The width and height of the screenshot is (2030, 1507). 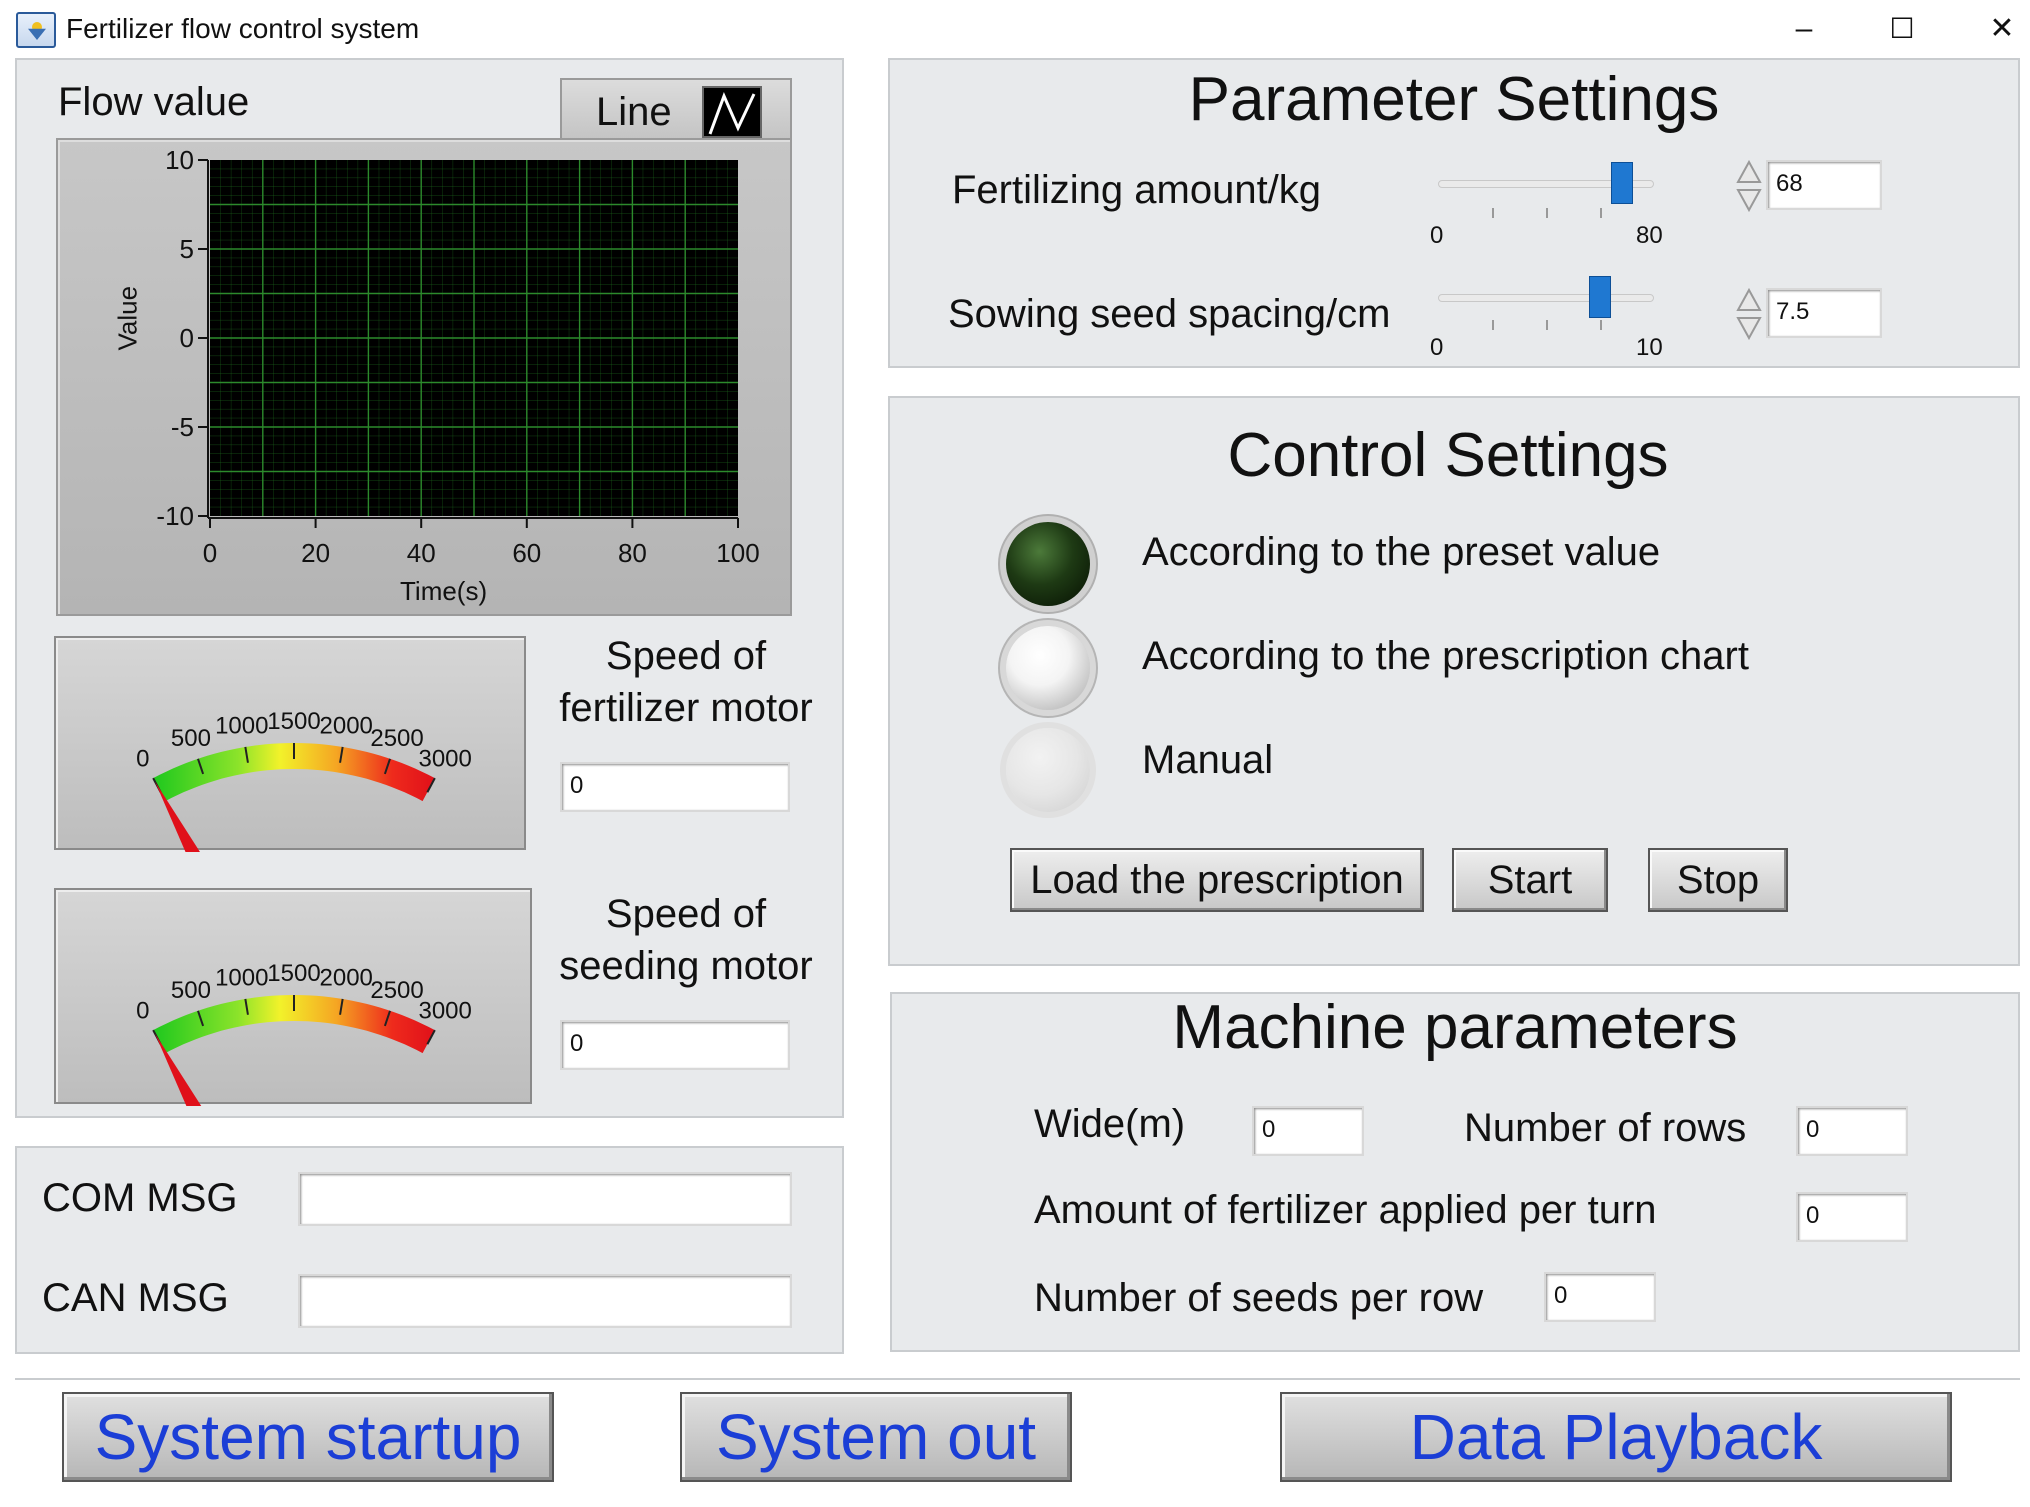 I want to click on fertilizing-amount-slider: 0 80, so click(x=1546, y=204).